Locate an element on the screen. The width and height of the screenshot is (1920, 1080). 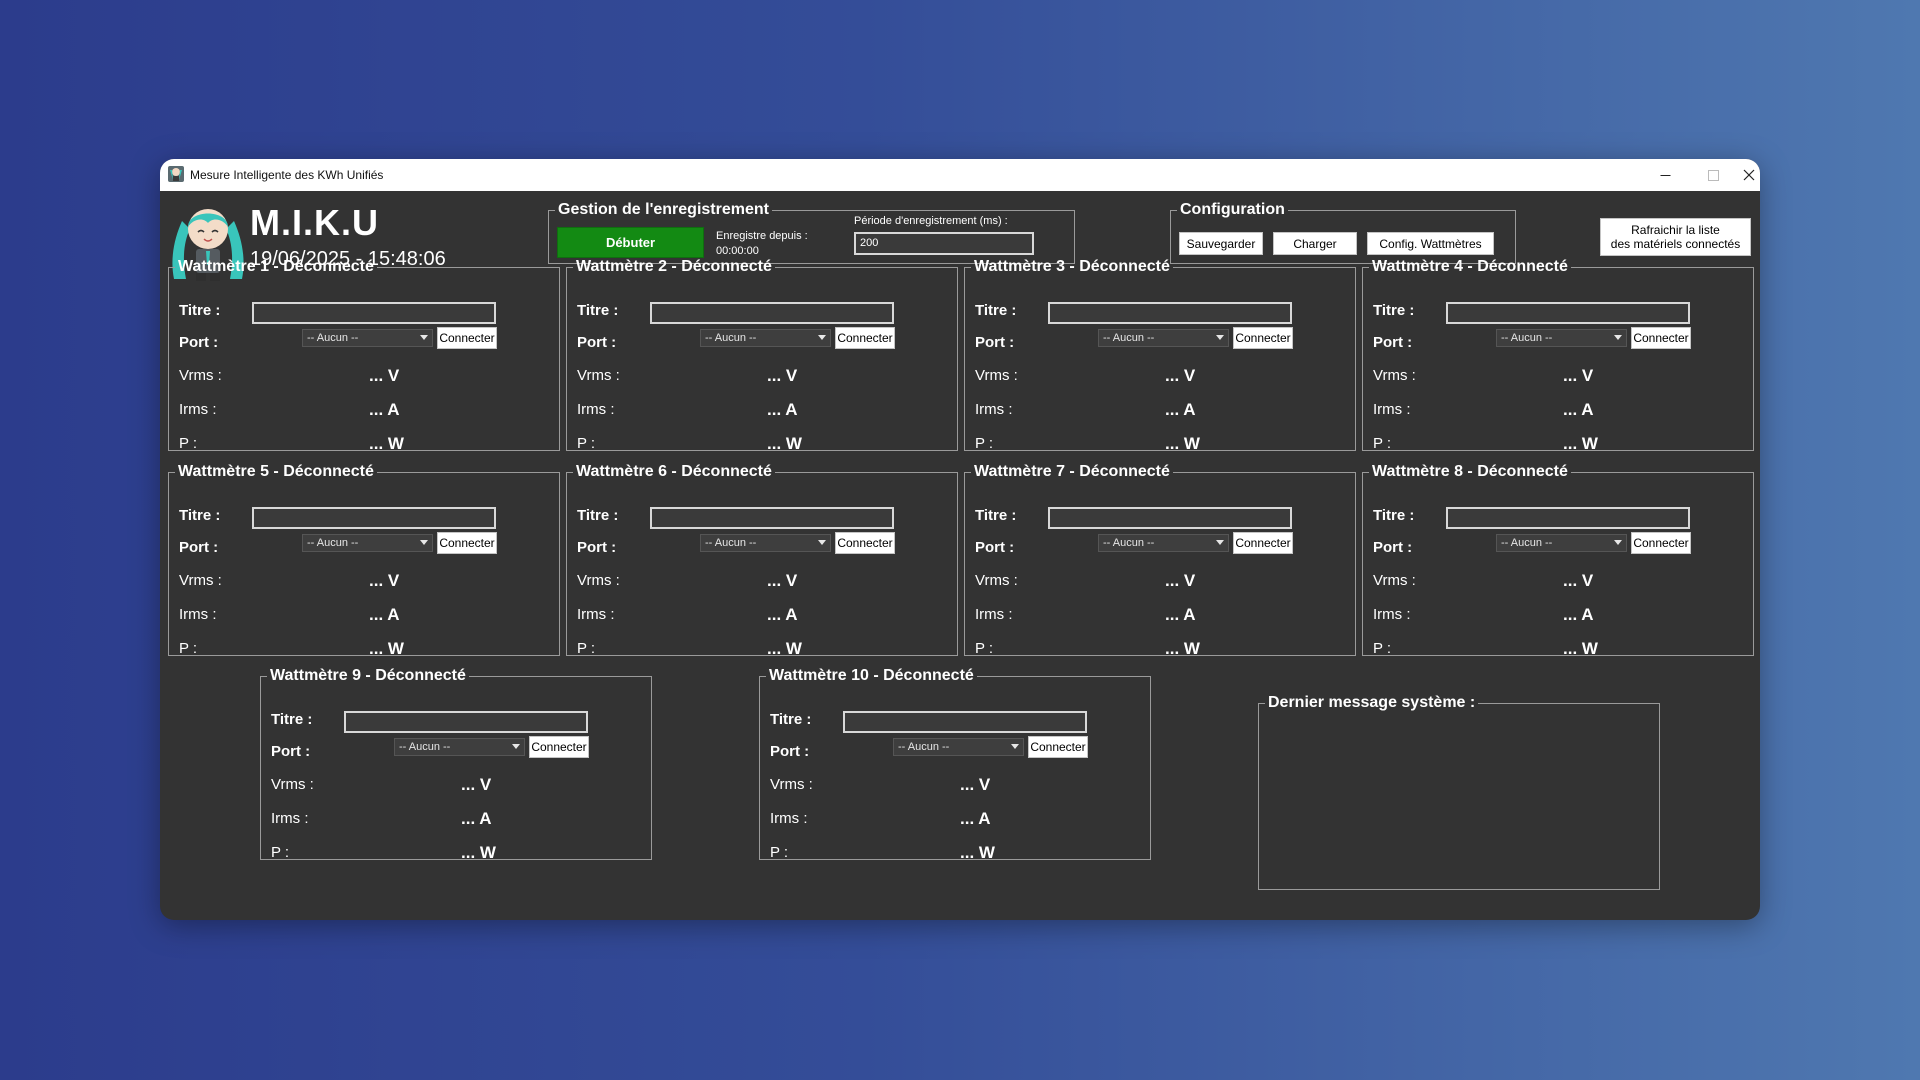
refresh-line-2: des matériels connectés is located at coordinates (1675, 244).